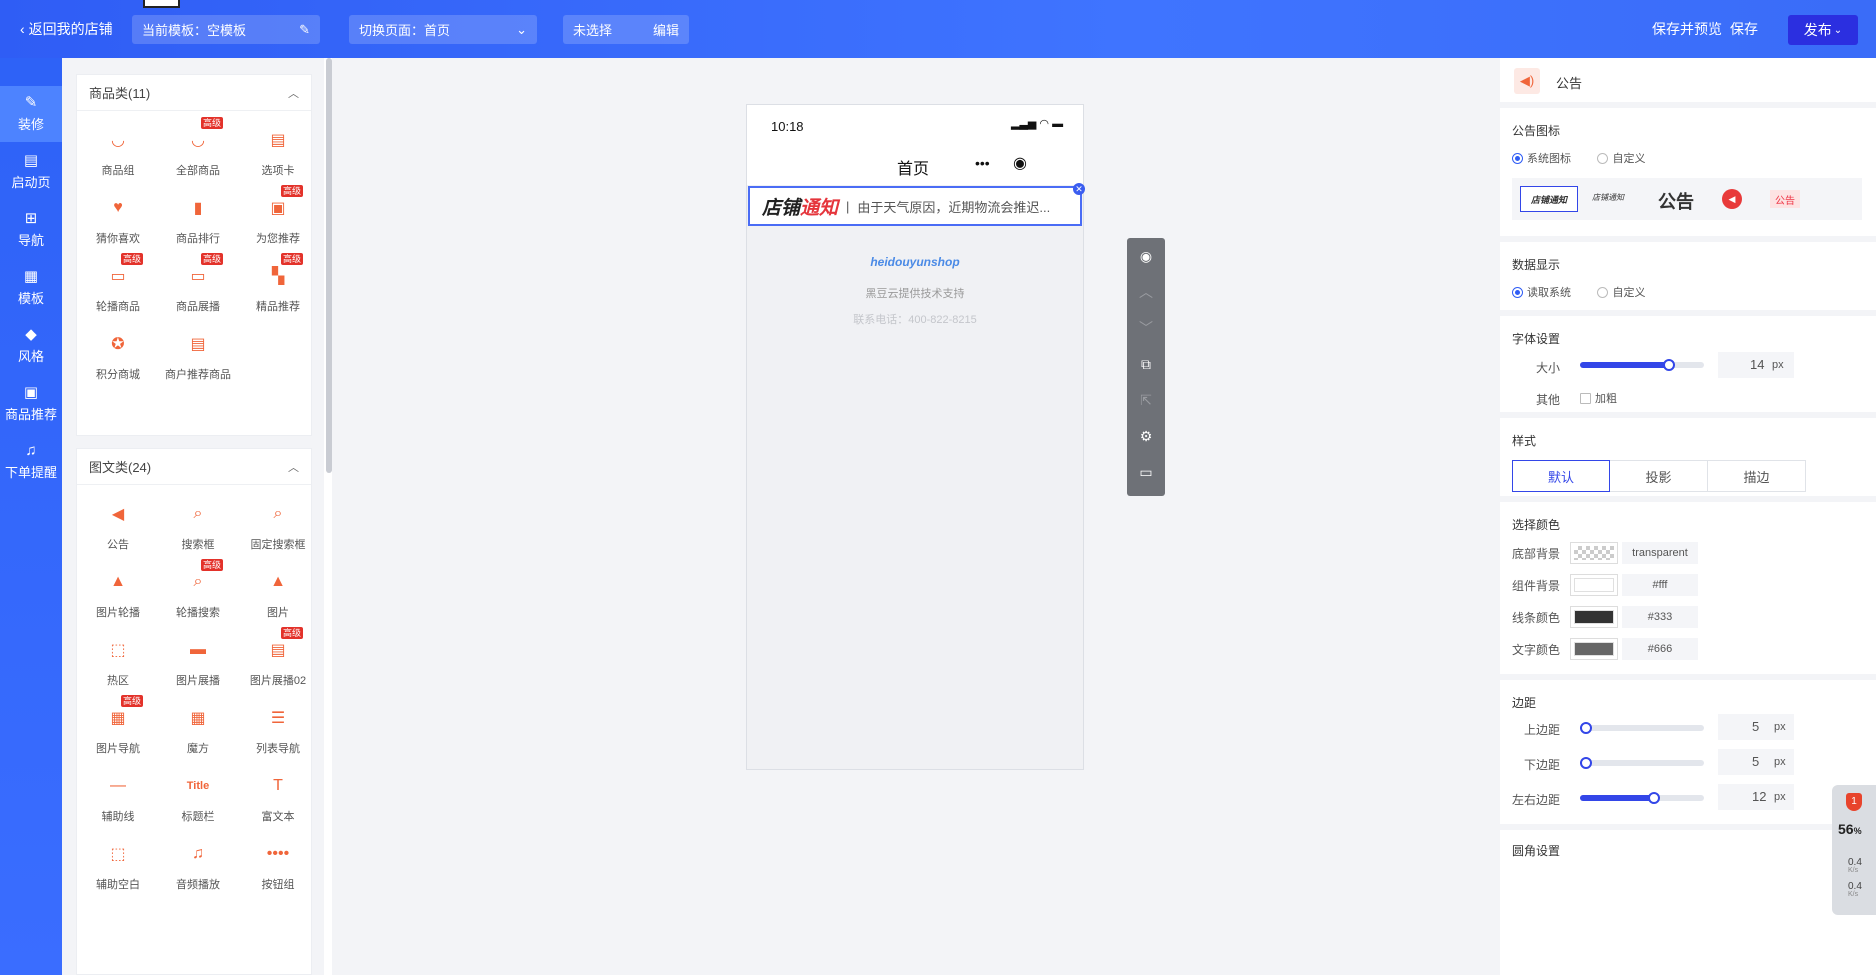 The height and width of the screenshot is (975, 1876). What do you see at coordinates (1146, 364) in the screenshot?
I see `copy-icon: ⧉` at bounding box center [1146, 364].